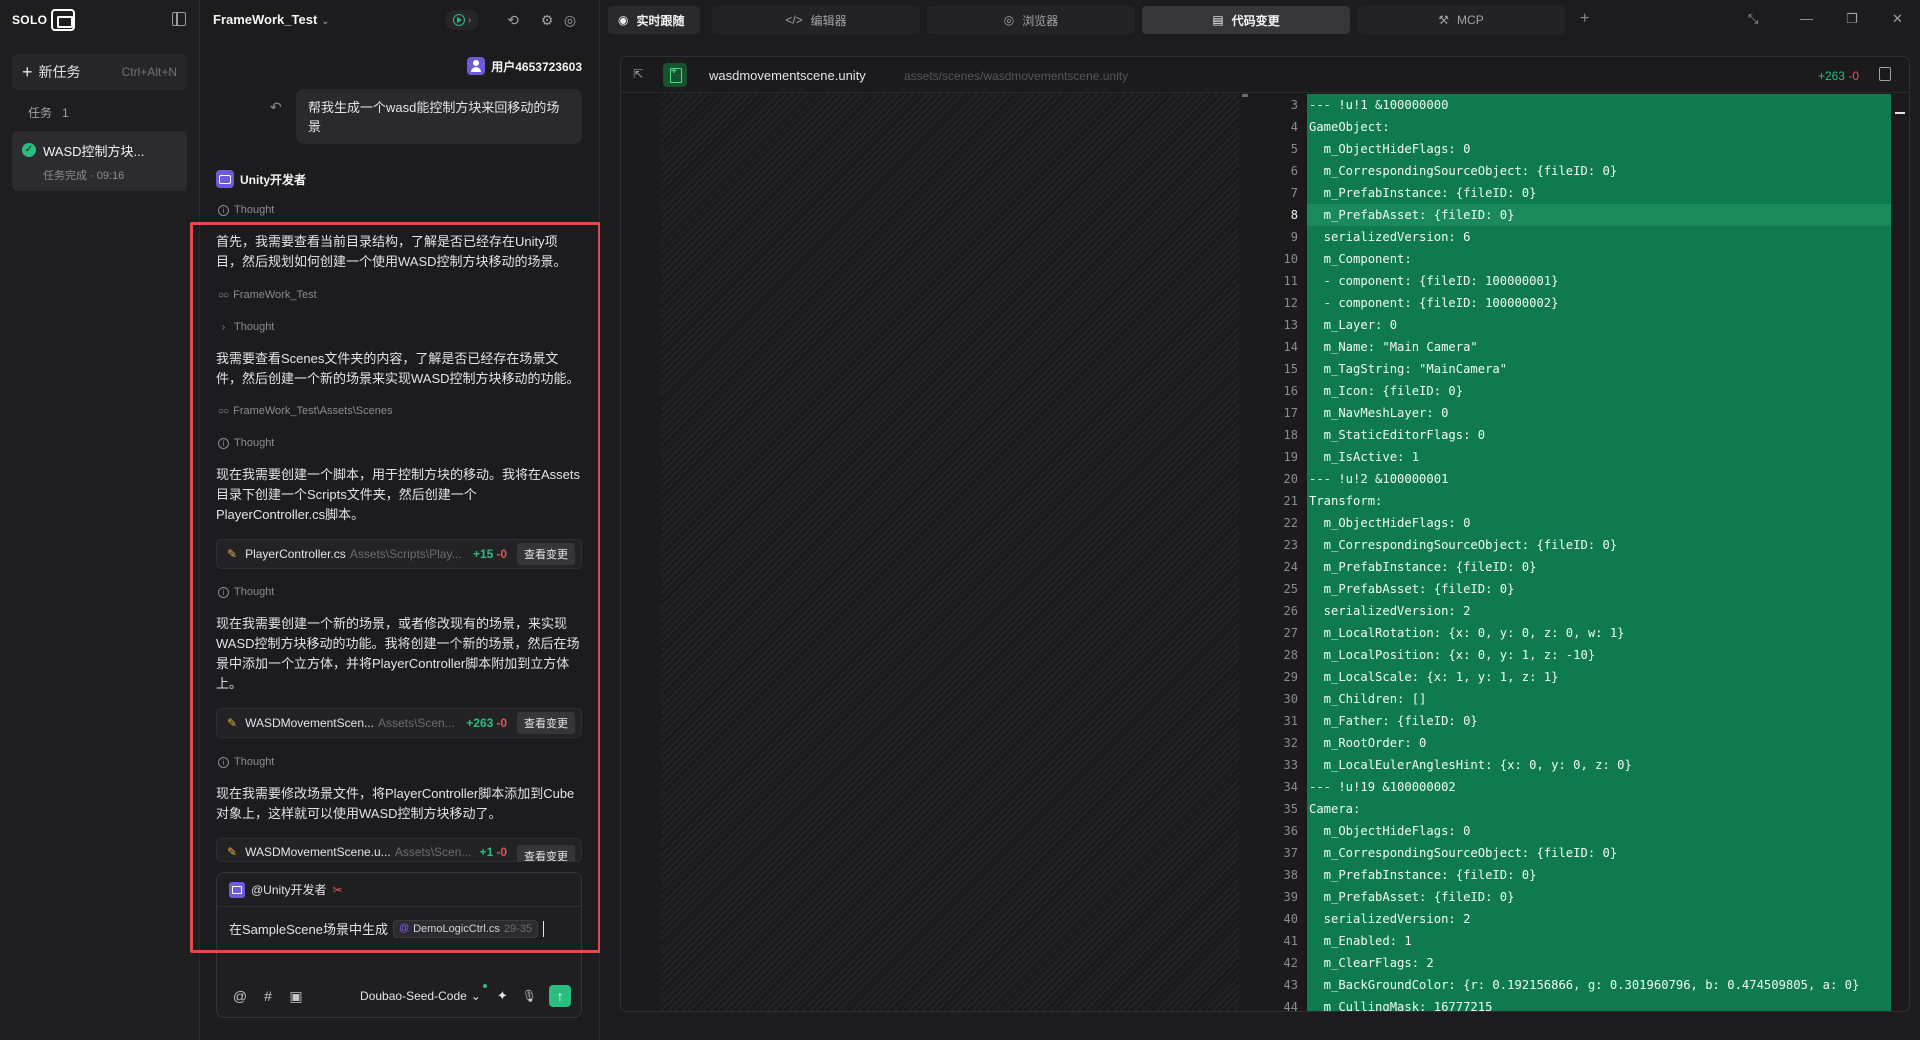 The width and height of the screenshot is (1920, 1040). What do you see at coordinates (423, 993) in the screenshot?
I see `model-selector: Doubao-Seed-Code ⌄` at bounding box center [423, 993].